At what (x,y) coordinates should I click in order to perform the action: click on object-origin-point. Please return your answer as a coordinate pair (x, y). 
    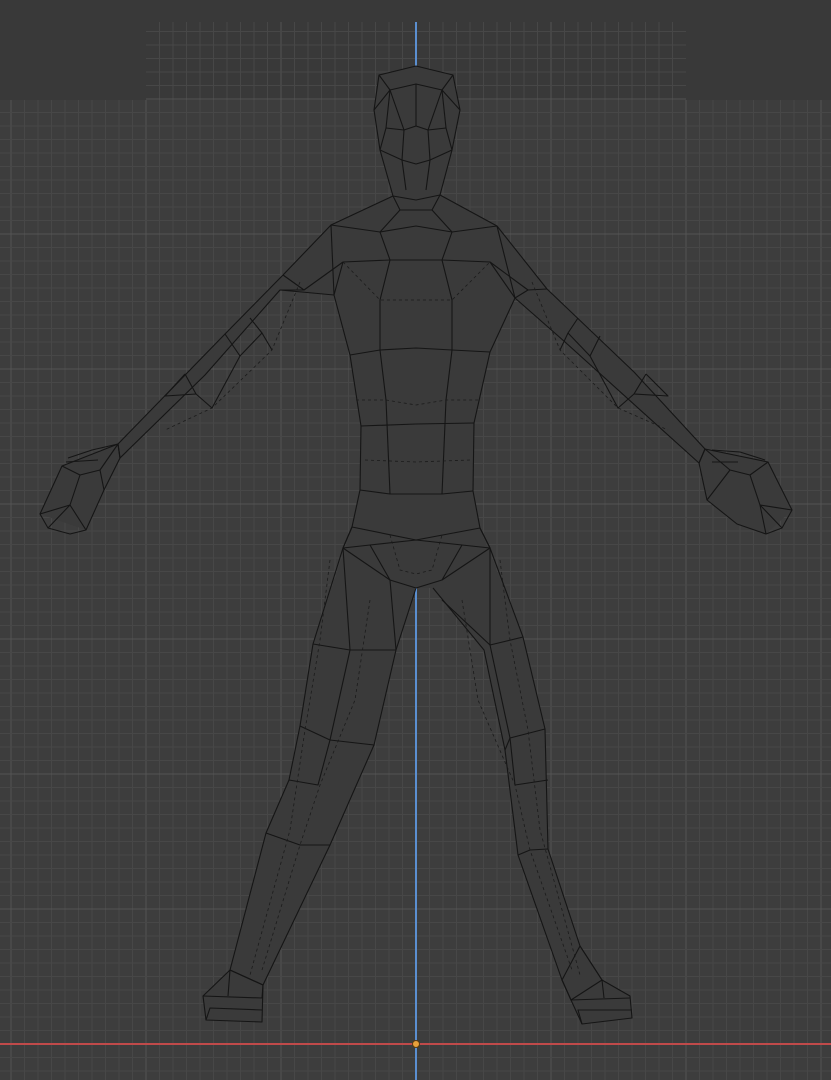
    Looking at the image, I should click on (416, 1044).